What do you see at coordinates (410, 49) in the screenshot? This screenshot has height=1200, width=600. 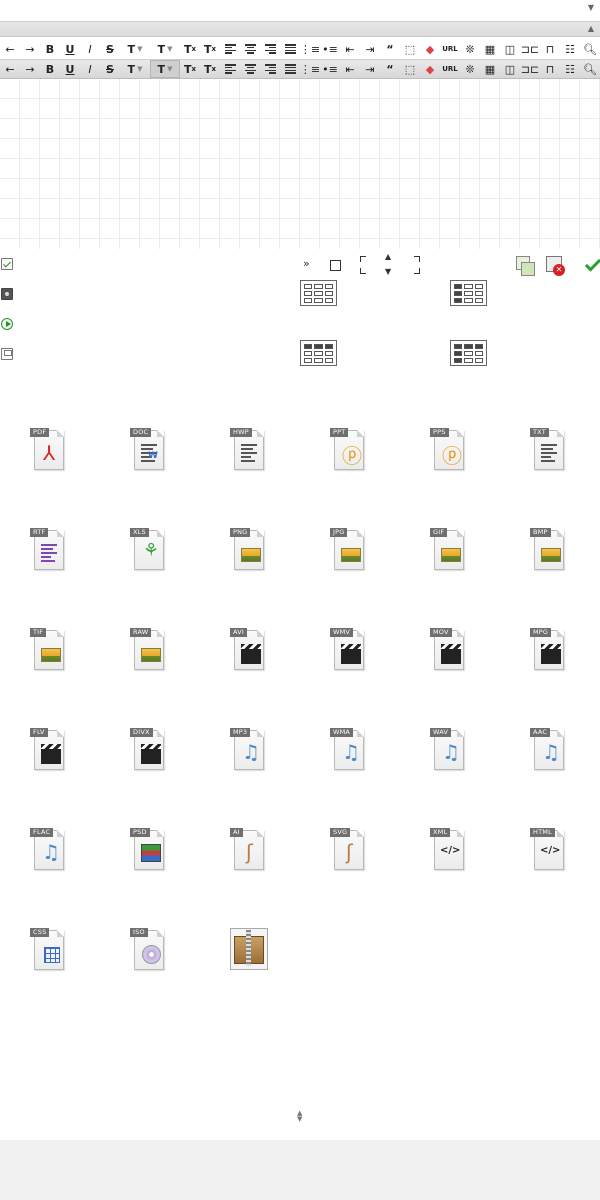 I see `select-all-button: ⬚` at bounding box center [410, 49].